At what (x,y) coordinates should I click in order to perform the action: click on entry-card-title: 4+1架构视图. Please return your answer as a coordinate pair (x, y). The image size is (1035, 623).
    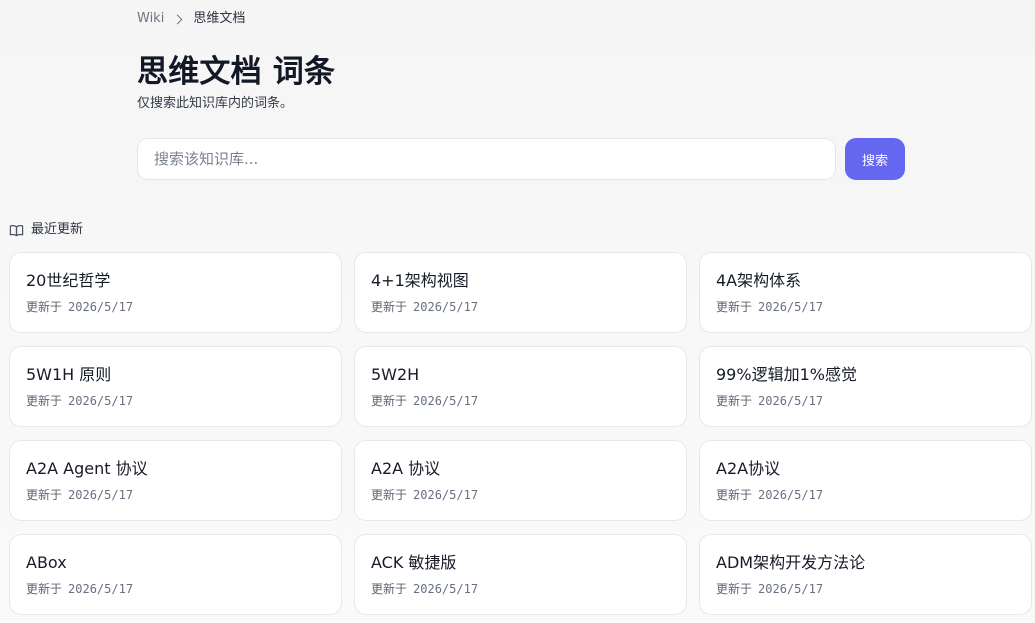
    Looking at the image, I should click on (420, 280).